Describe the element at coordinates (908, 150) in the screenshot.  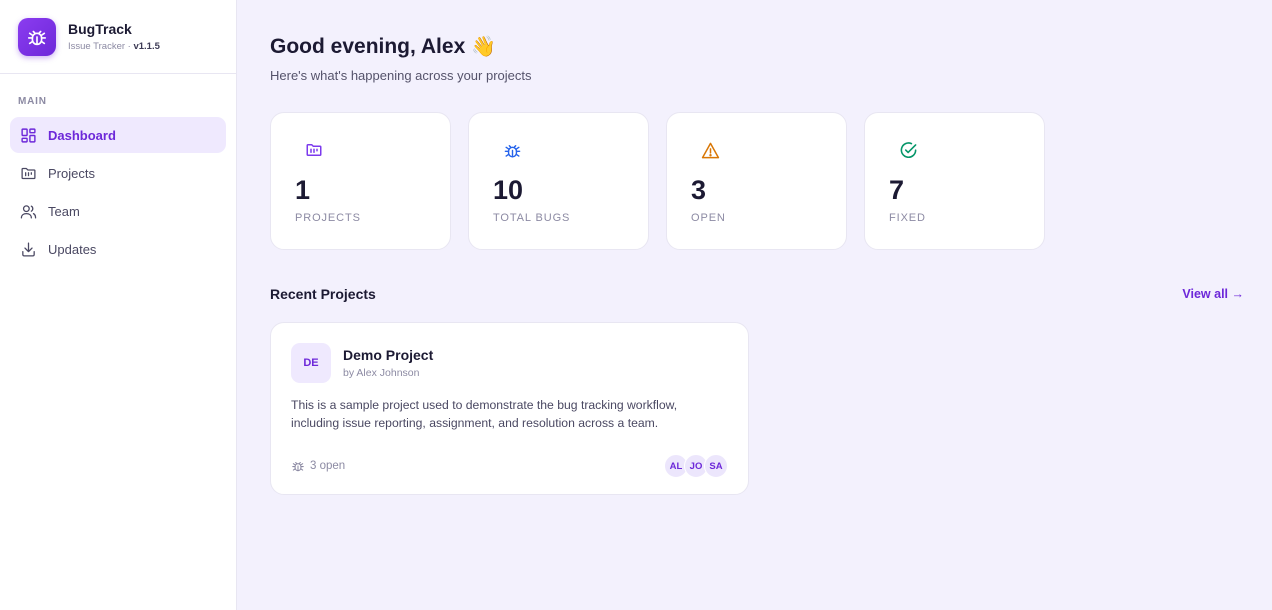
I see `check-circle-icon` at that location.